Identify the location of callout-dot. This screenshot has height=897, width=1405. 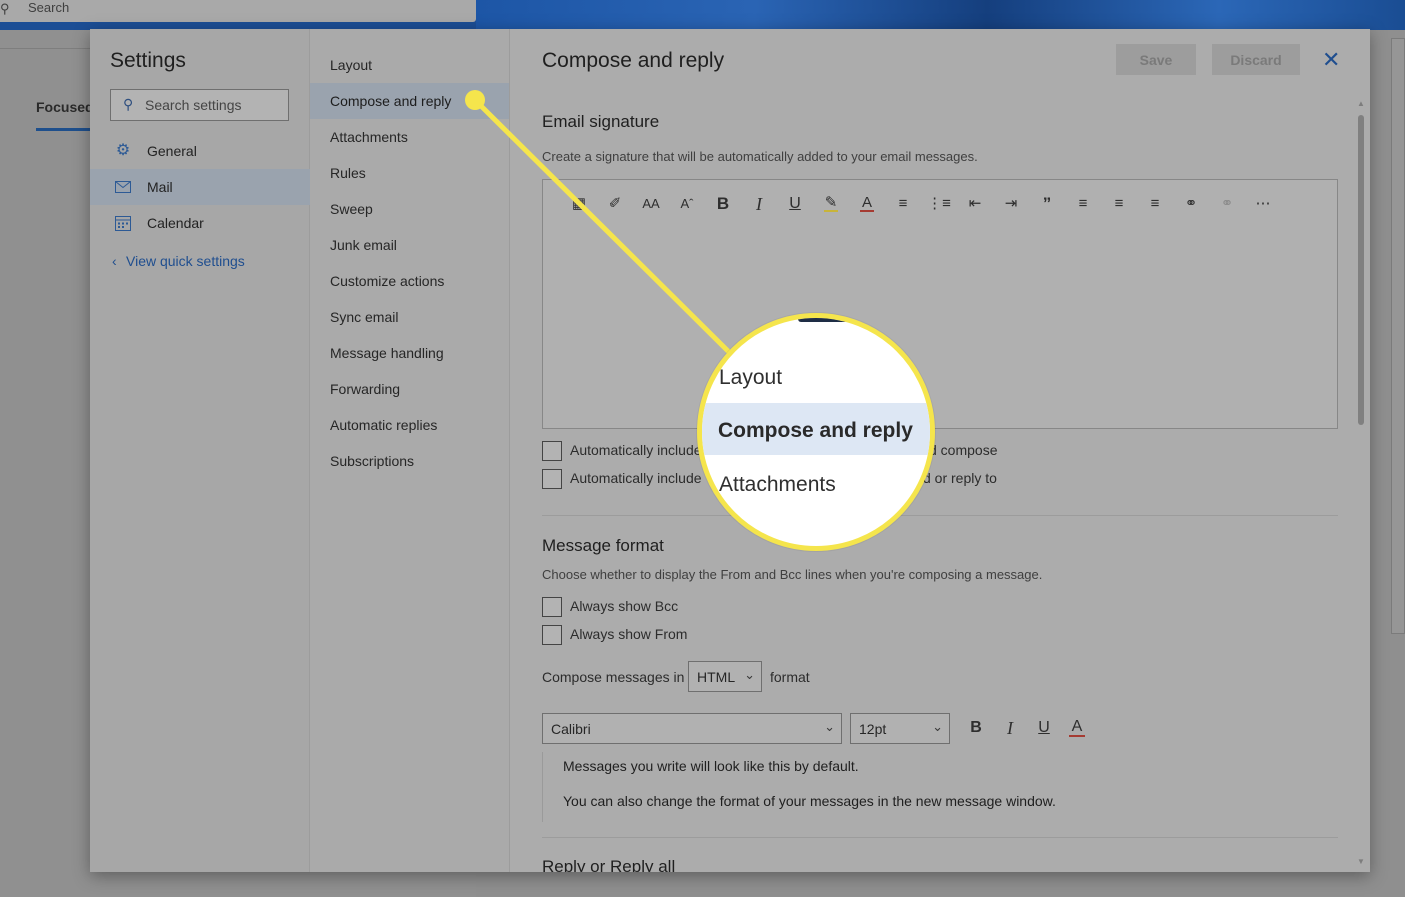
(475, 100).